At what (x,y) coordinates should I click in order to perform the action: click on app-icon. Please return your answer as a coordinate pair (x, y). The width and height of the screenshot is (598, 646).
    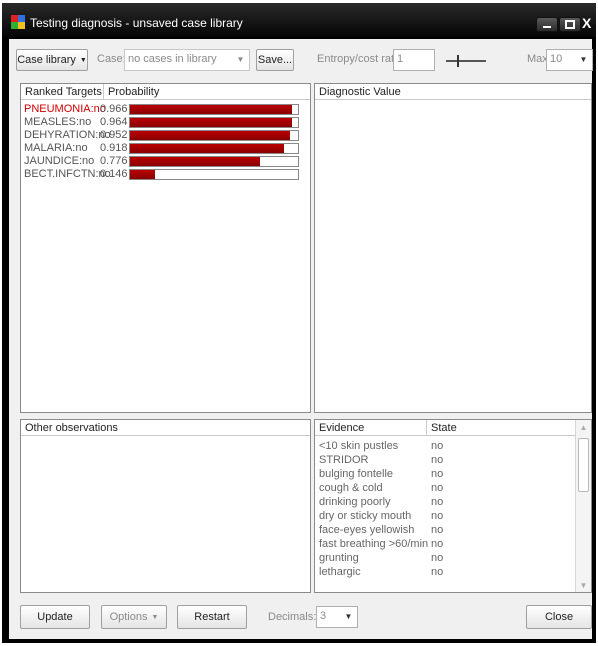
    Looking at the image, I should click on (18, 22).